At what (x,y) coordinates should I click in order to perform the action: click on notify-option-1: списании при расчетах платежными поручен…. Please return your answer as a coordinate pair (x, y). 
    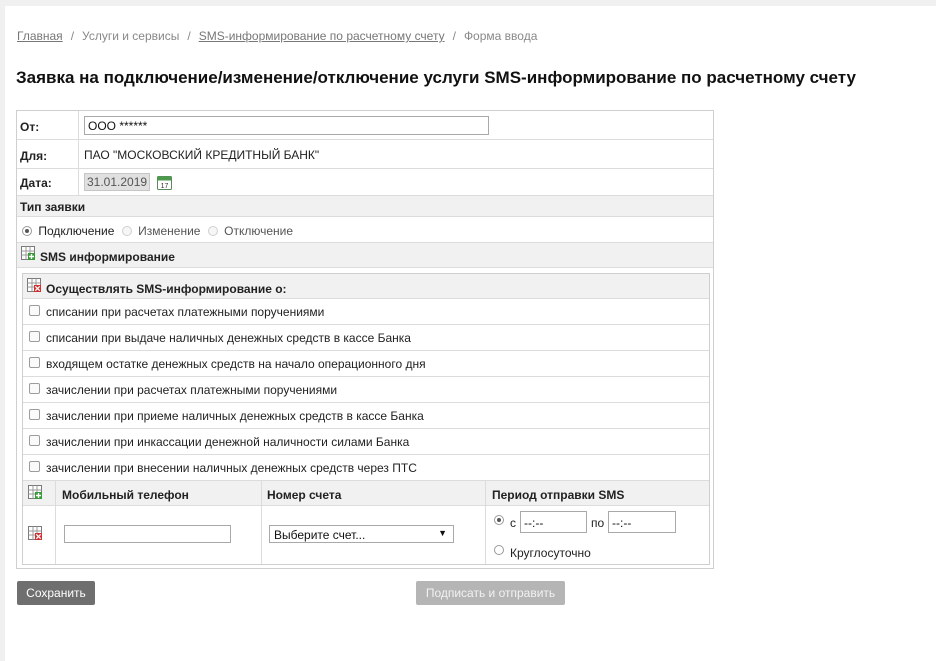
    Looking at the image, I should click on (366, 312).